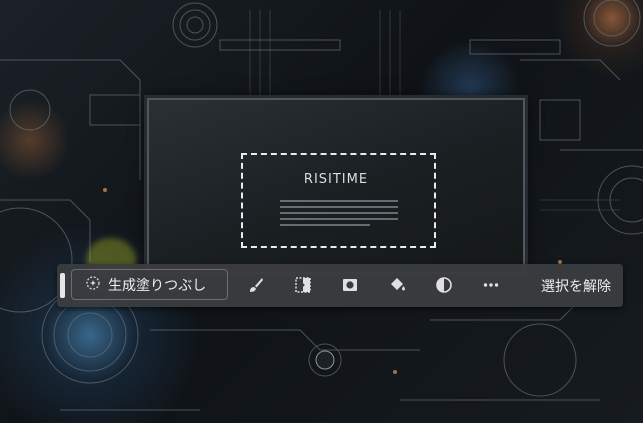 This screenshot has height=423, width=643. I want to click on contextual-taskbar: 生成塗りつぶし 選択を解除, so click(340, 285).